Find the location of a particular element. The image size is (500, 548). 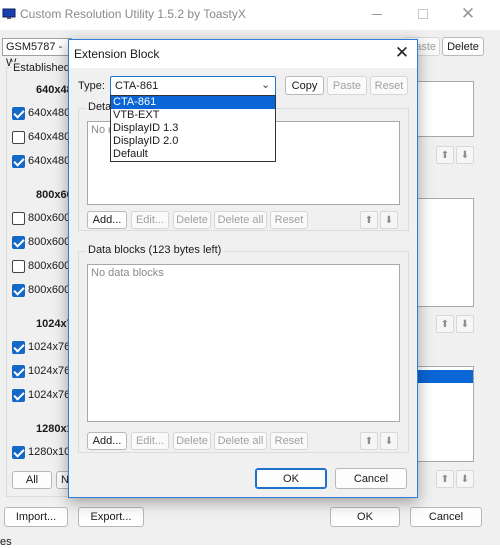

dialog-ok-button: OK is located at coordinates (291, 478).